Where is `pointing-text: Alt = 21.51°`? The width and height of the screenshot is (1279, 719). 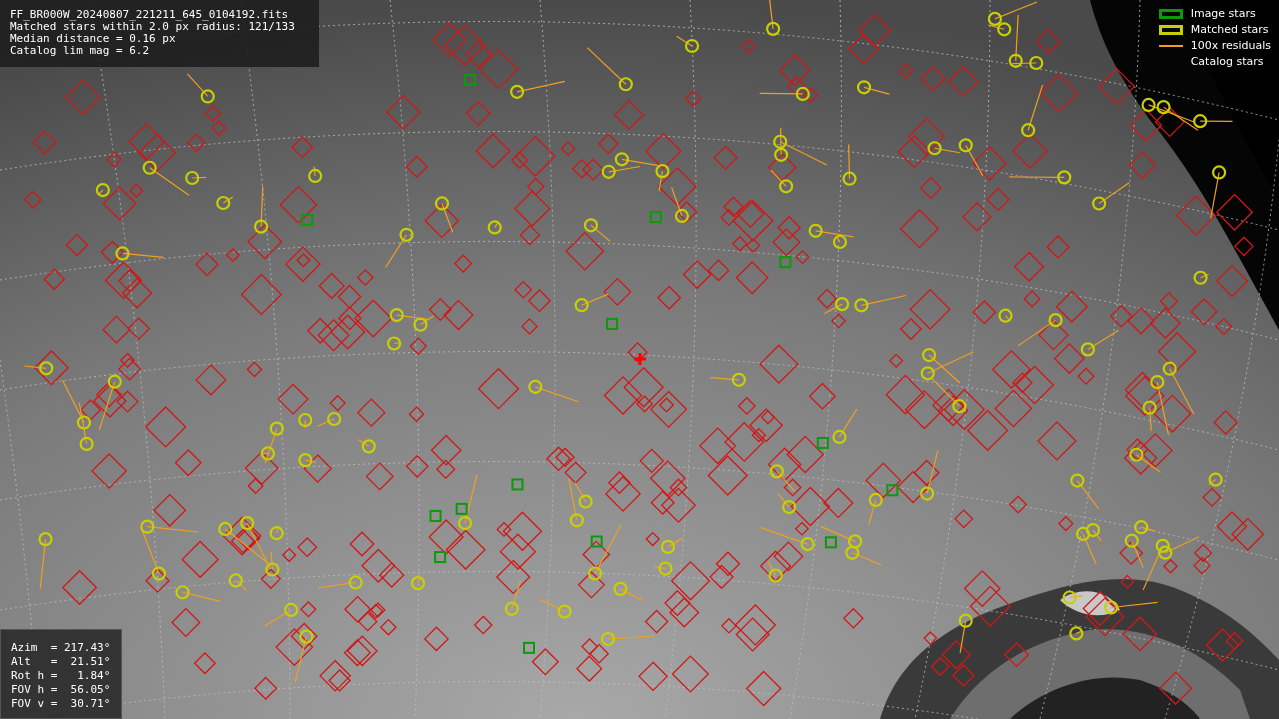 pointing-text: Alt = 21.51° is located at coordinates (61, 662).